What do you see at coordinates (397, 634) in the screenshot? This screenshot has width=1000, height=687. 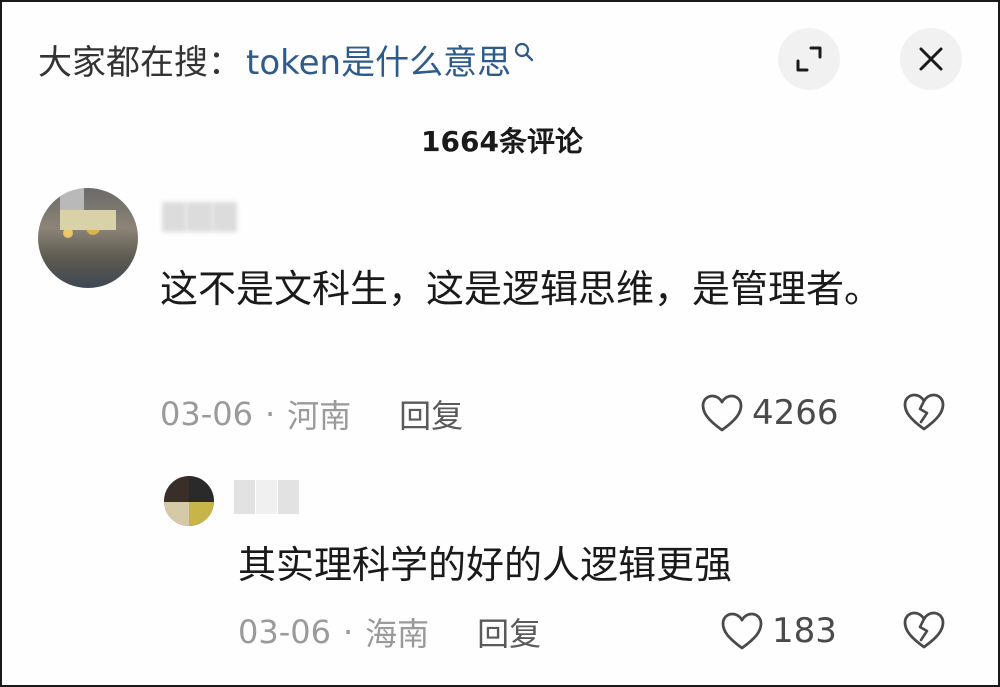 I see `comment-location: 海南` at bounding box center [397, 634].